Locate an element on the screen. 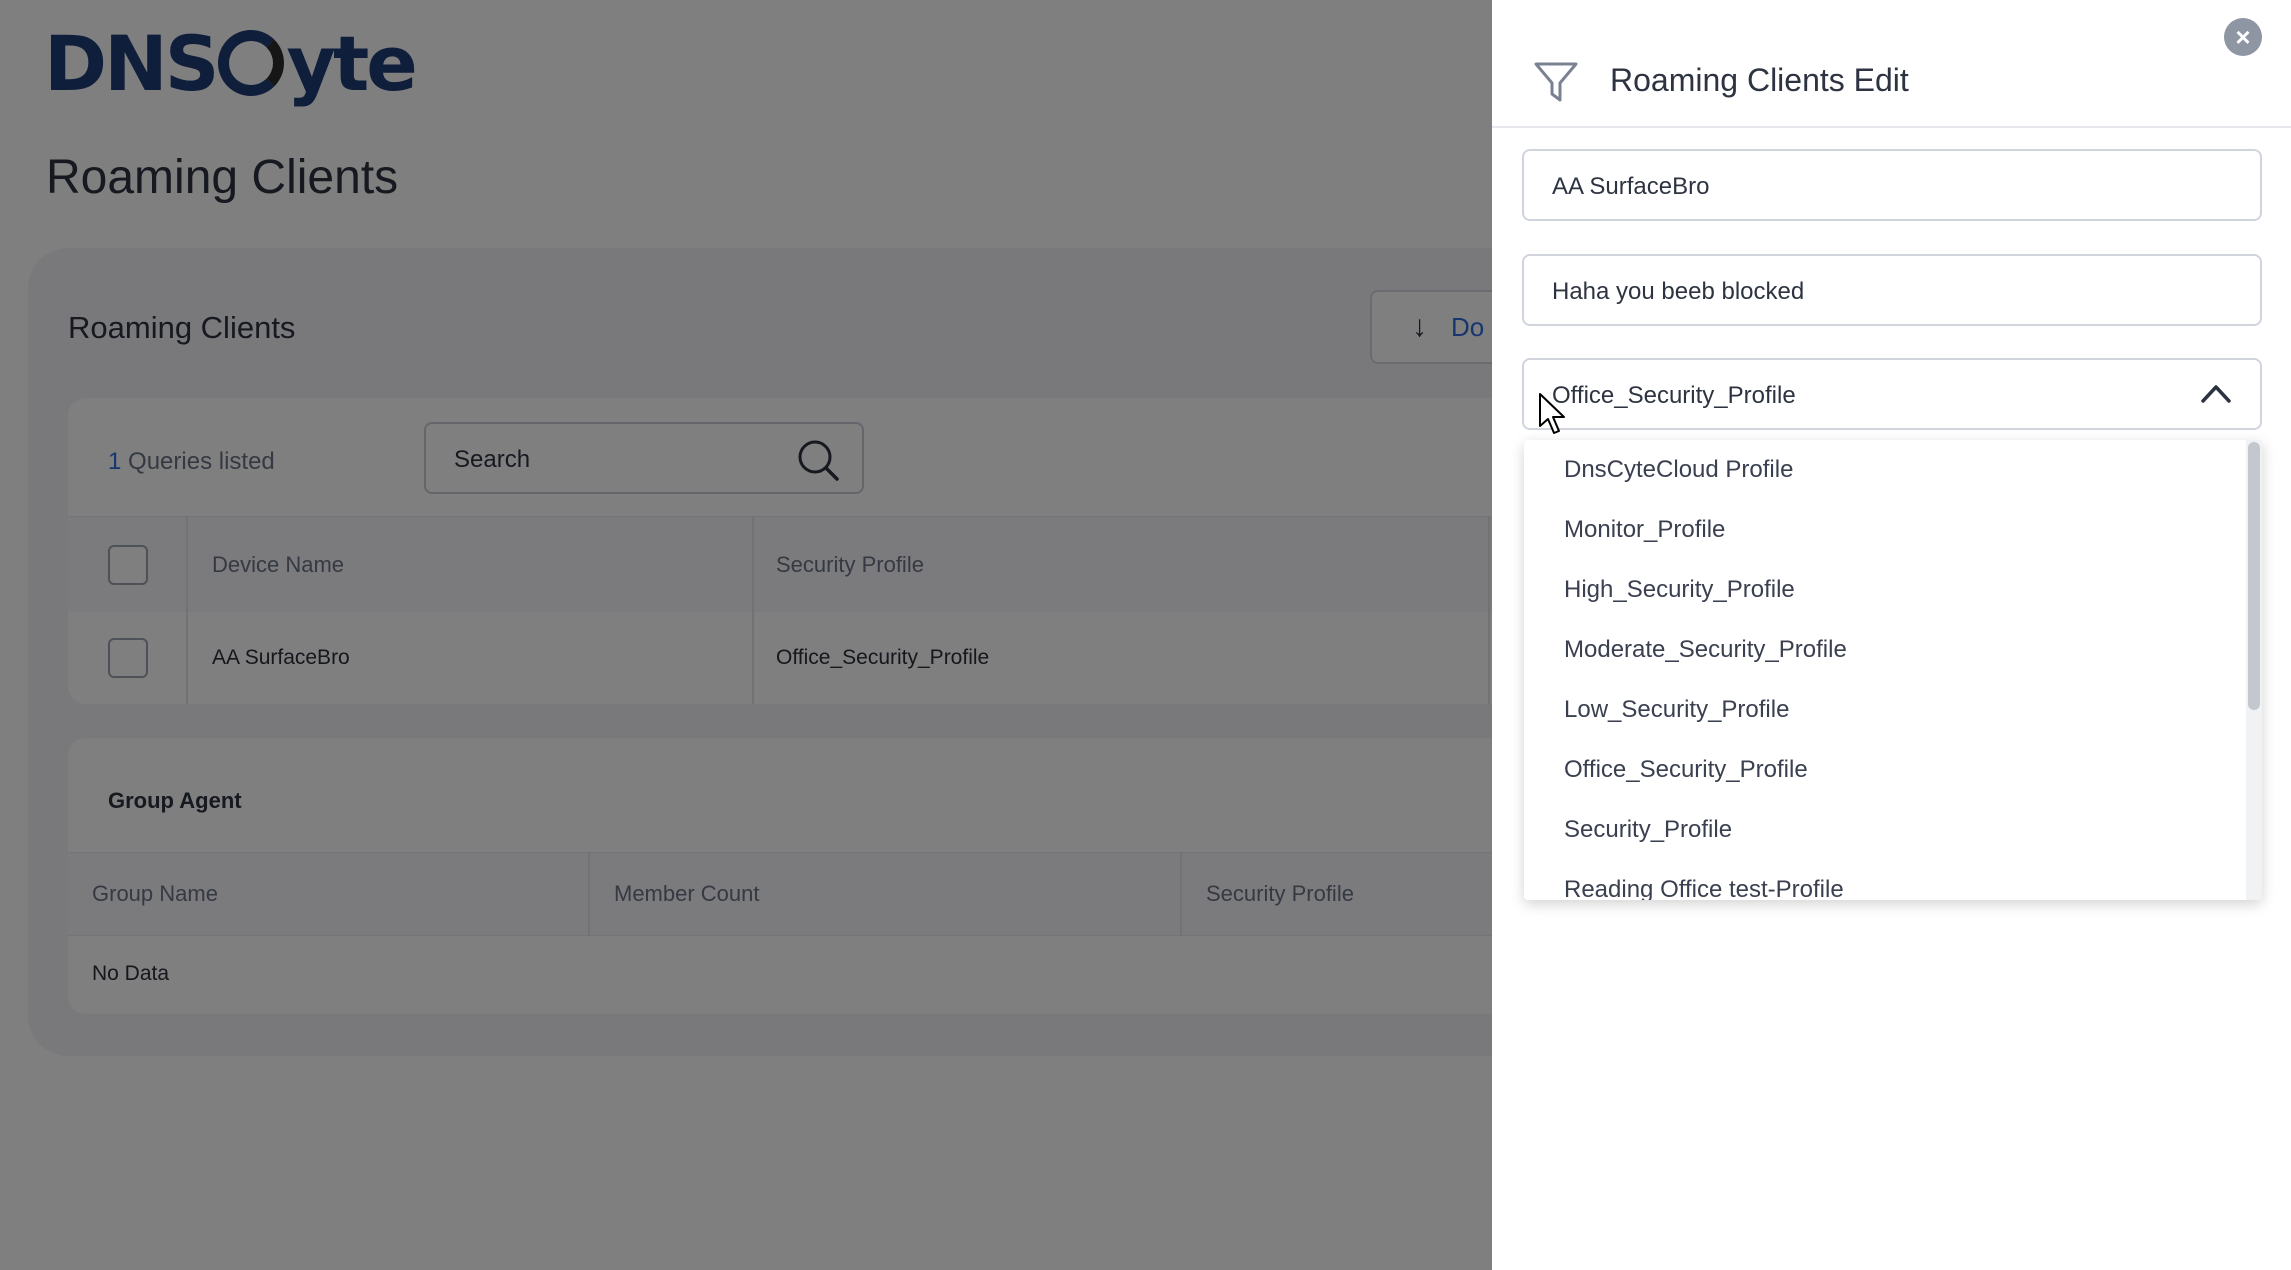 The height and width of the screenshot is (1270, 2291). dropdown-scrollbar is located at coordinates (2254, 670).